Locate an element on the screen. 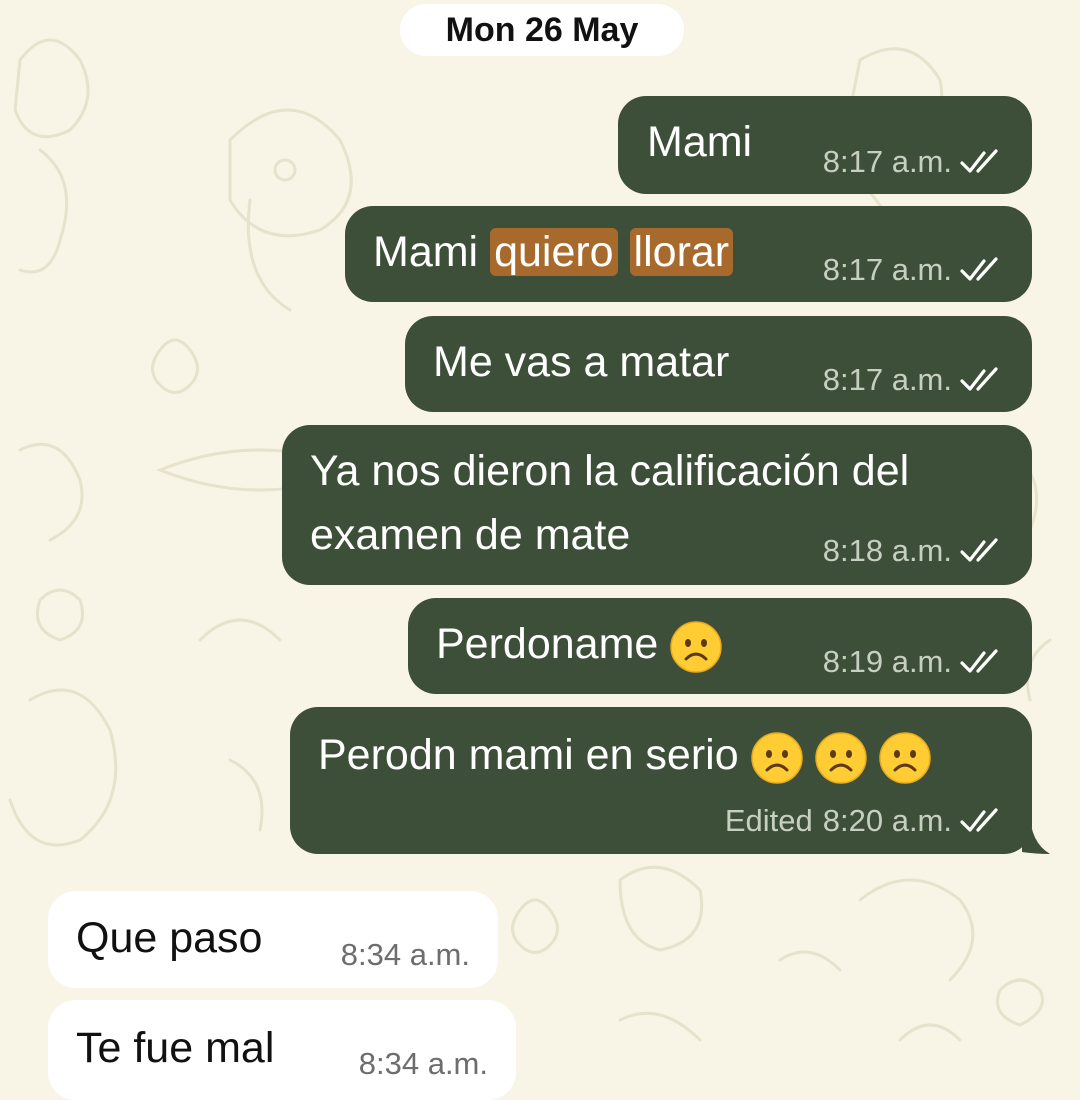 This screenshot has height=1100, width=1080. message-text: Mami is located at coordinates (700, 142).